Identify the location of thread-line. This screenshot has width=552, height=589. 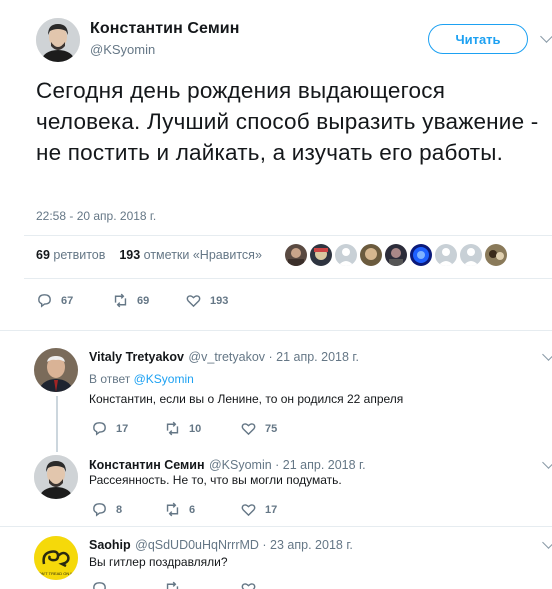
(57, 424).